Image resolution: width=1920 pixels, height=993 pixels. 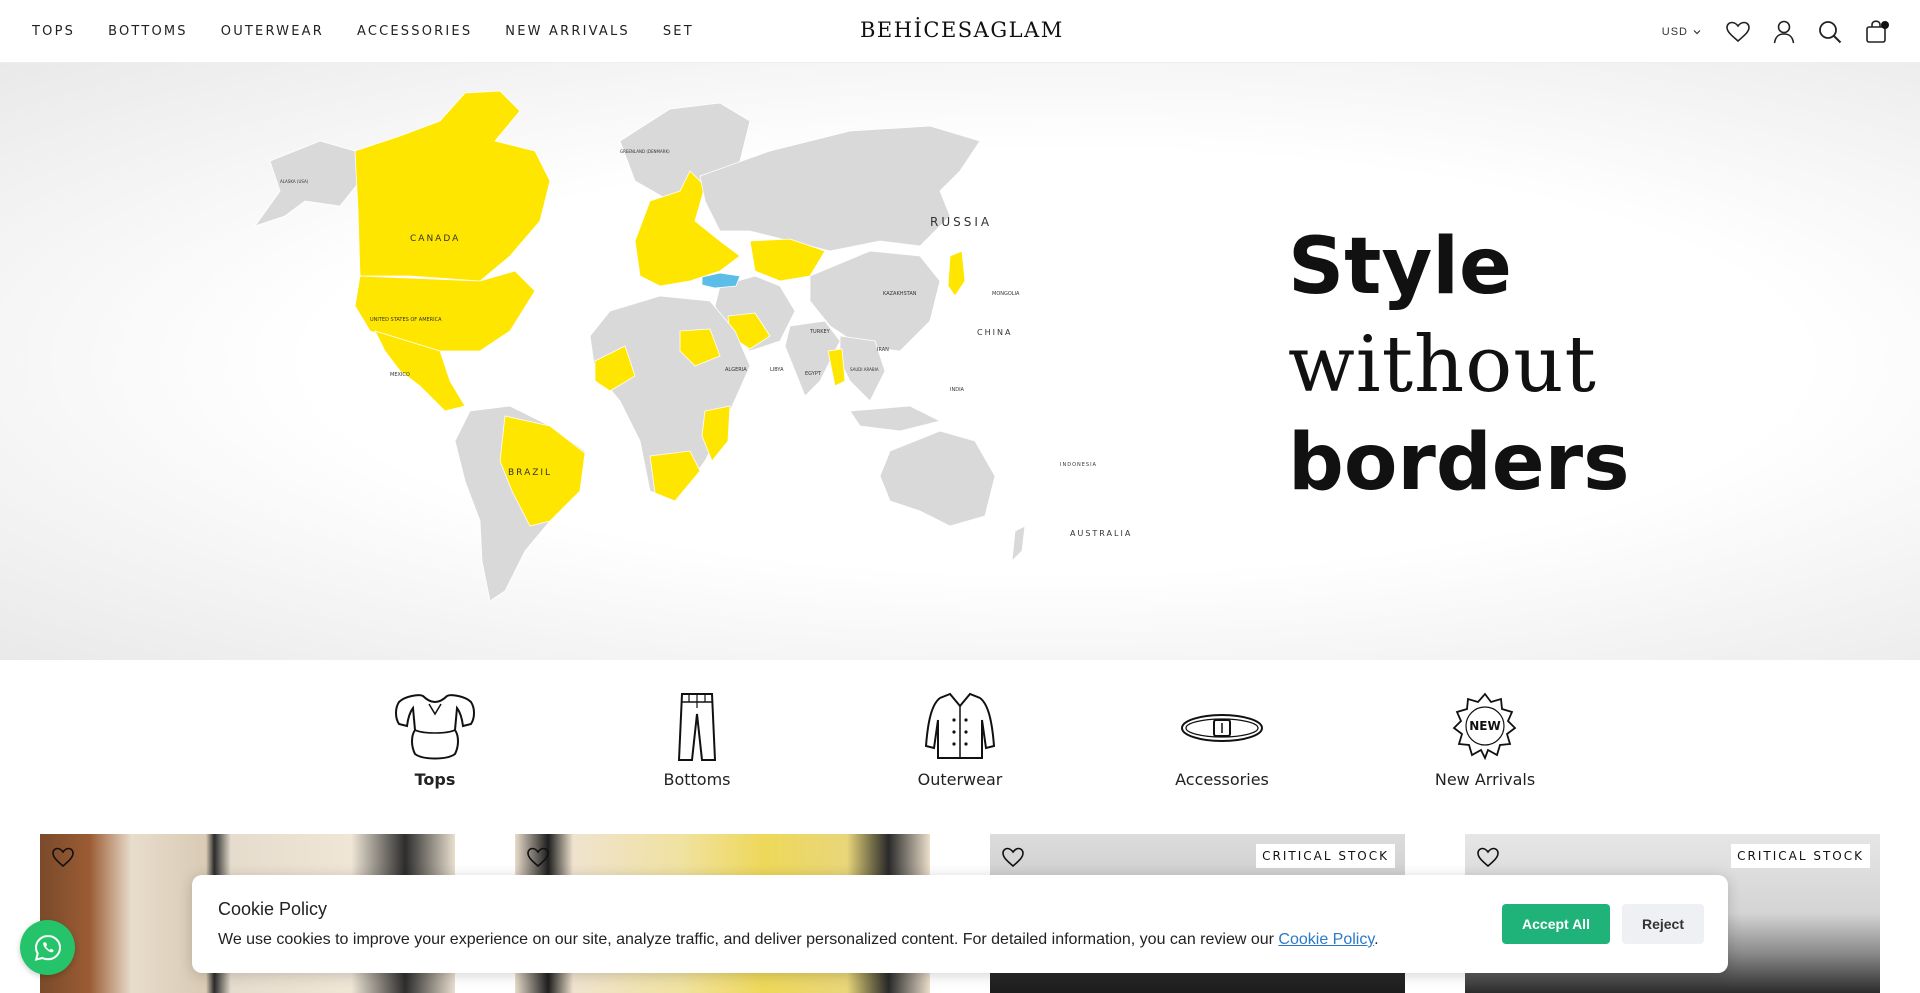 I want to click on cookie-title: Cookie Policy, so click(x=273, y=909).